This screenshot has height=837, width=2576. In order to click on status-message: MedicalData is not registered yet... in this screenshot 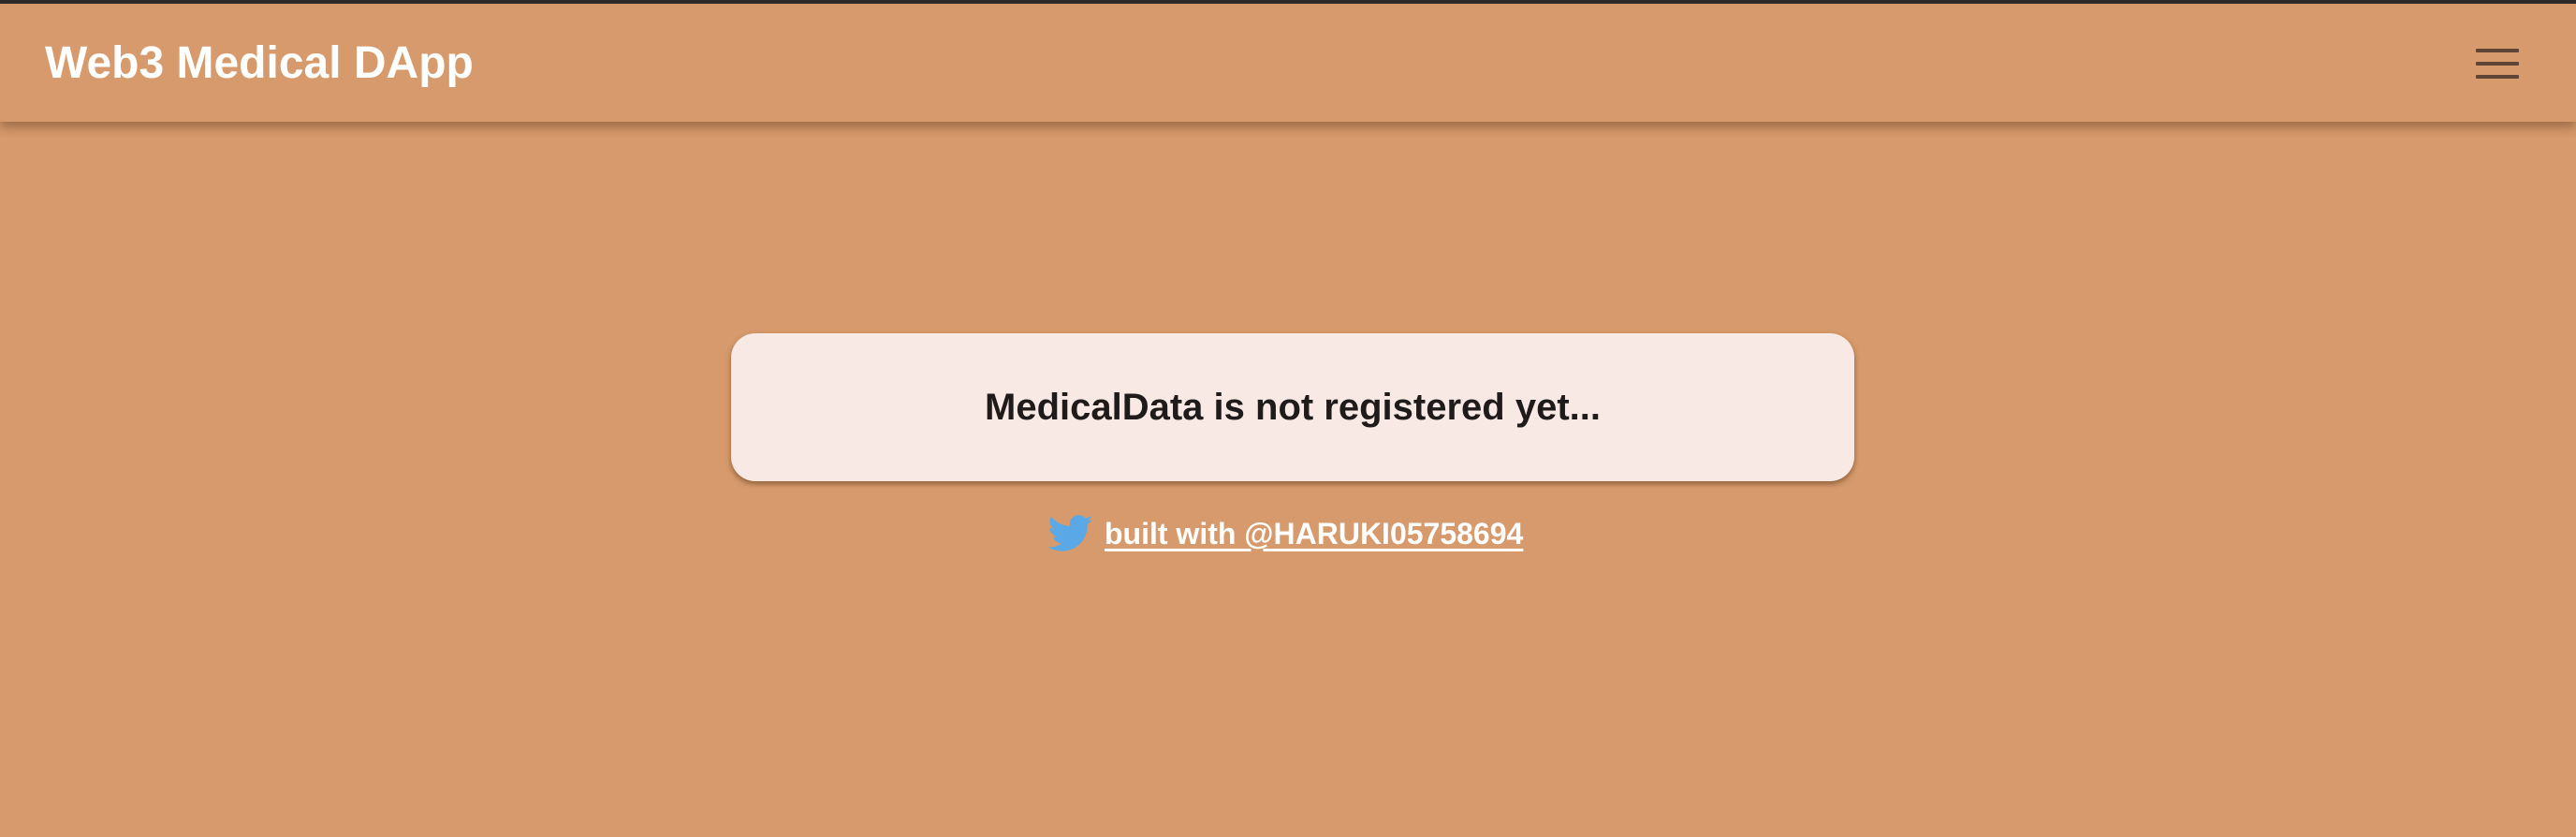, I will do `click(1293, 407)`.